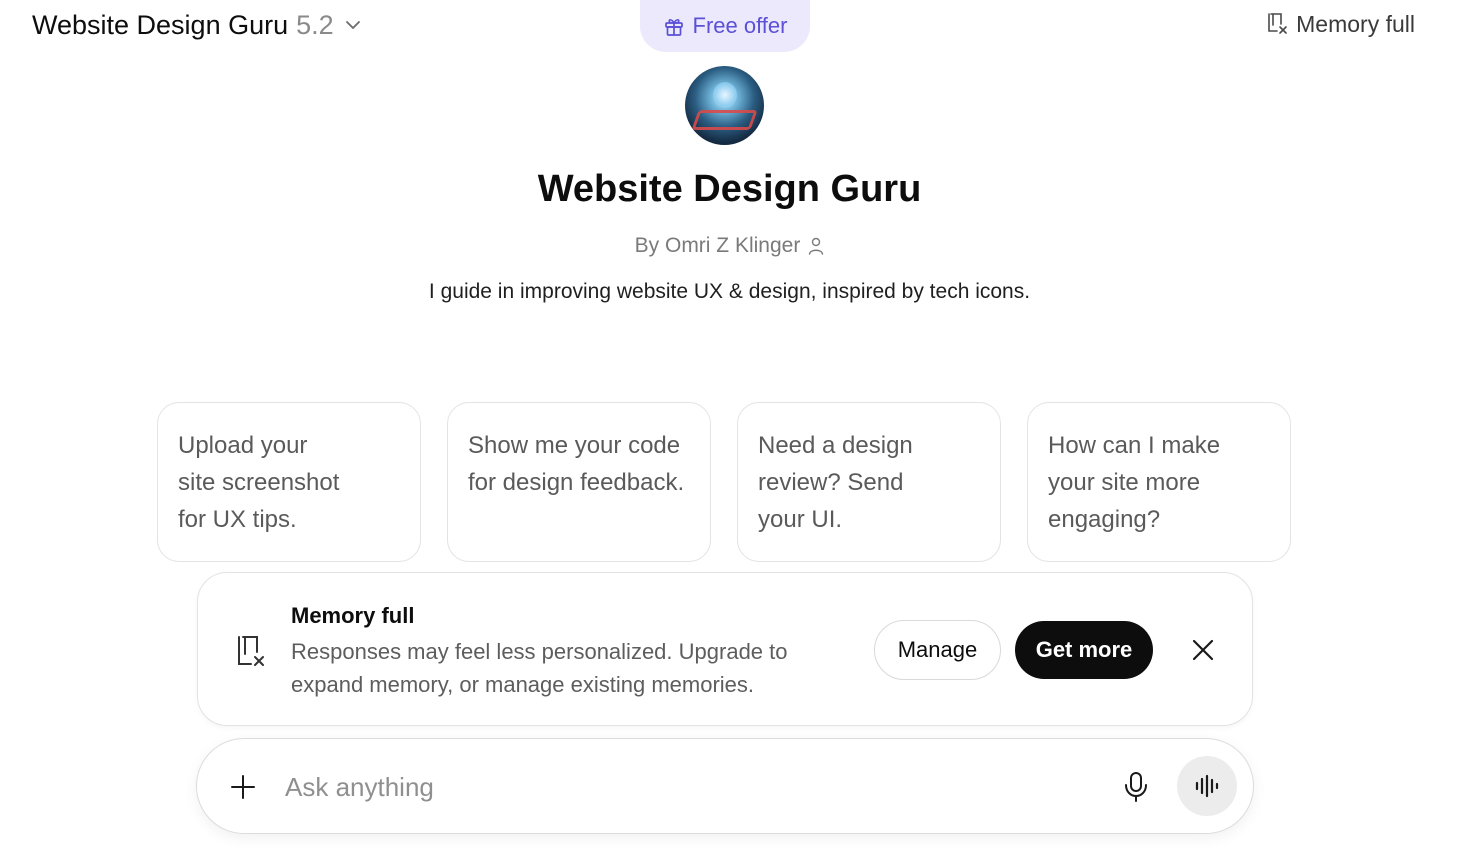  Describe the element at coordinates (717, 245) in the screenshot. I see `author-label: By Omri Z Klinger` at that location.